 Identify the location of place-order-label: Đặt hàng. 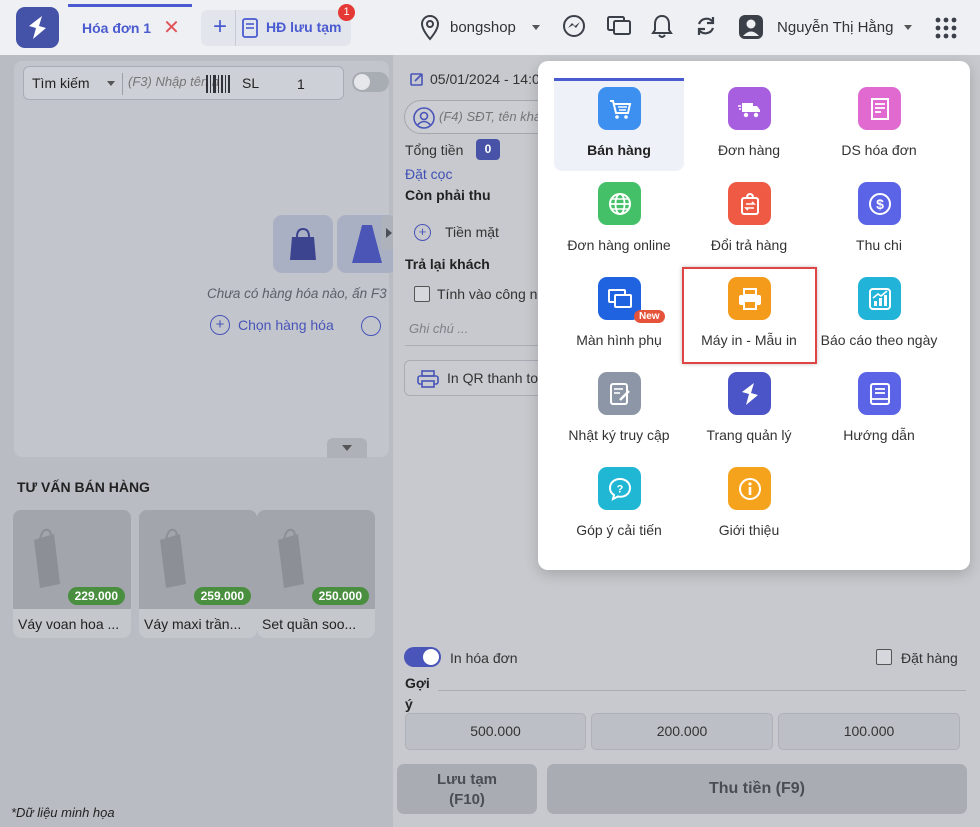
(929, 658).